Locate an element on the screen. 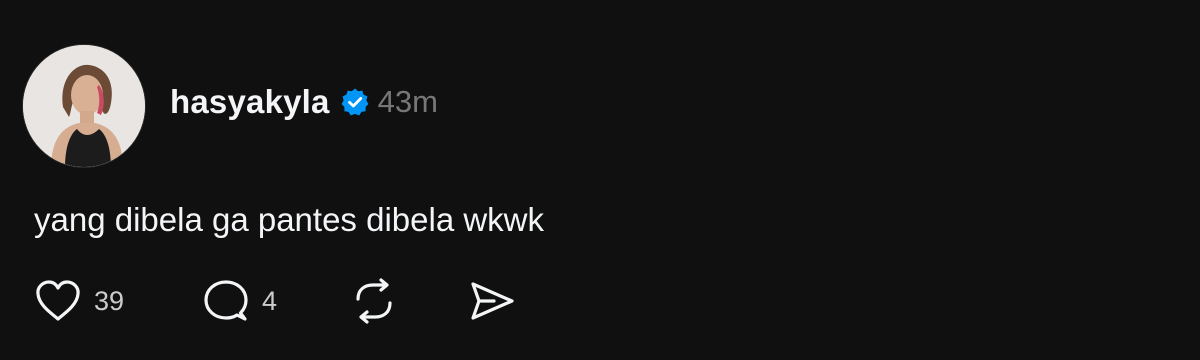  reply-button: 4 is located at coordinates (276, 301).